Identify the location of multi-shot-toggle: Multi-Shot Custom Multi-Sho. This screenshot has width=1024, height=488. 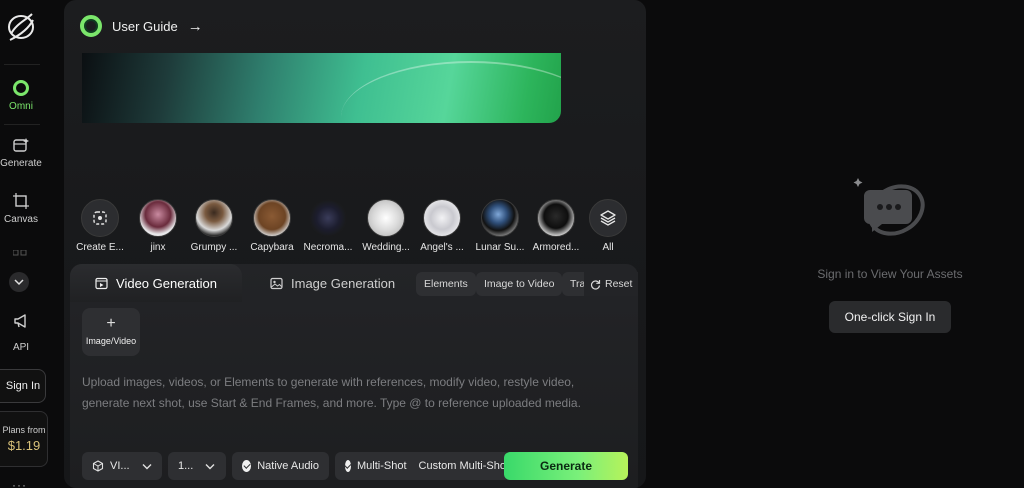
(423, 466).